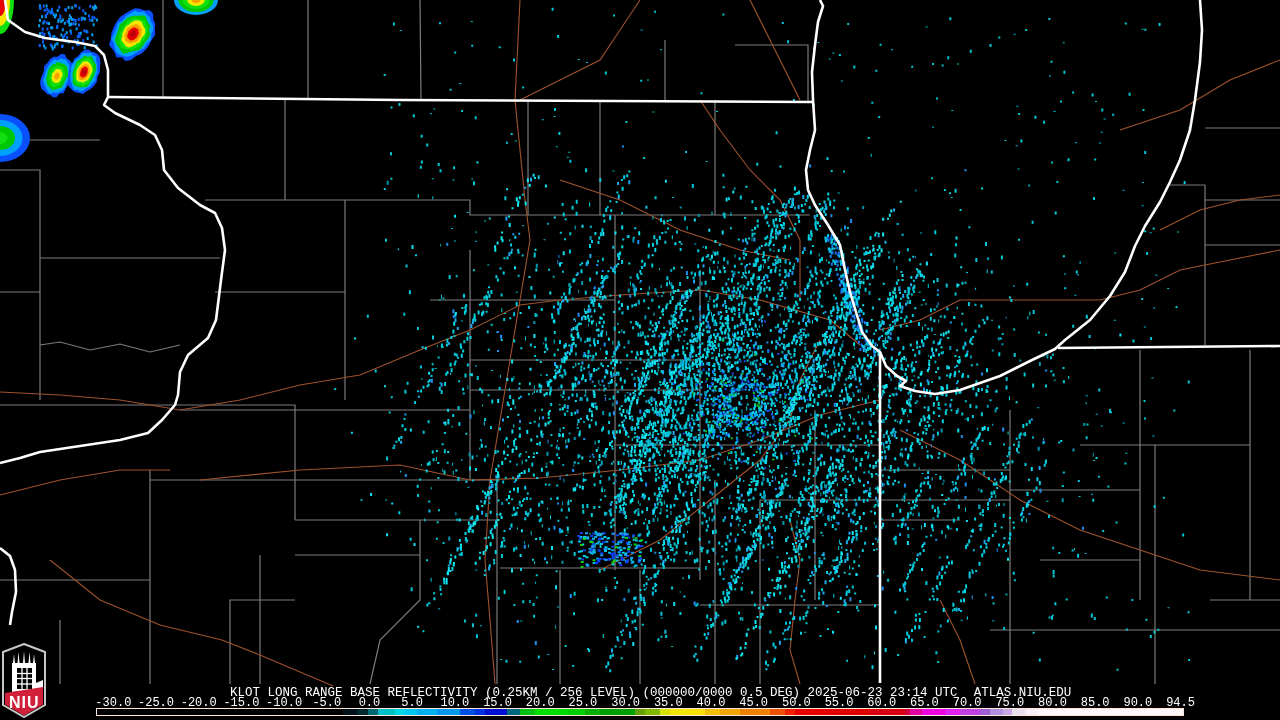 The width and height of the screenshot is (1280, 720). Describe the element at coordinates (156, 703) in the screenshot. I see `scale-tick-label: -25.0` at that location.